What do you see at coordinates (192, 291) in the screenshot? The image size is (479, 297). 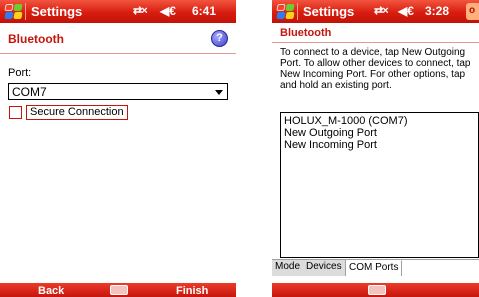 I see `finish-button: Finish` at bounding box center [192, 291].